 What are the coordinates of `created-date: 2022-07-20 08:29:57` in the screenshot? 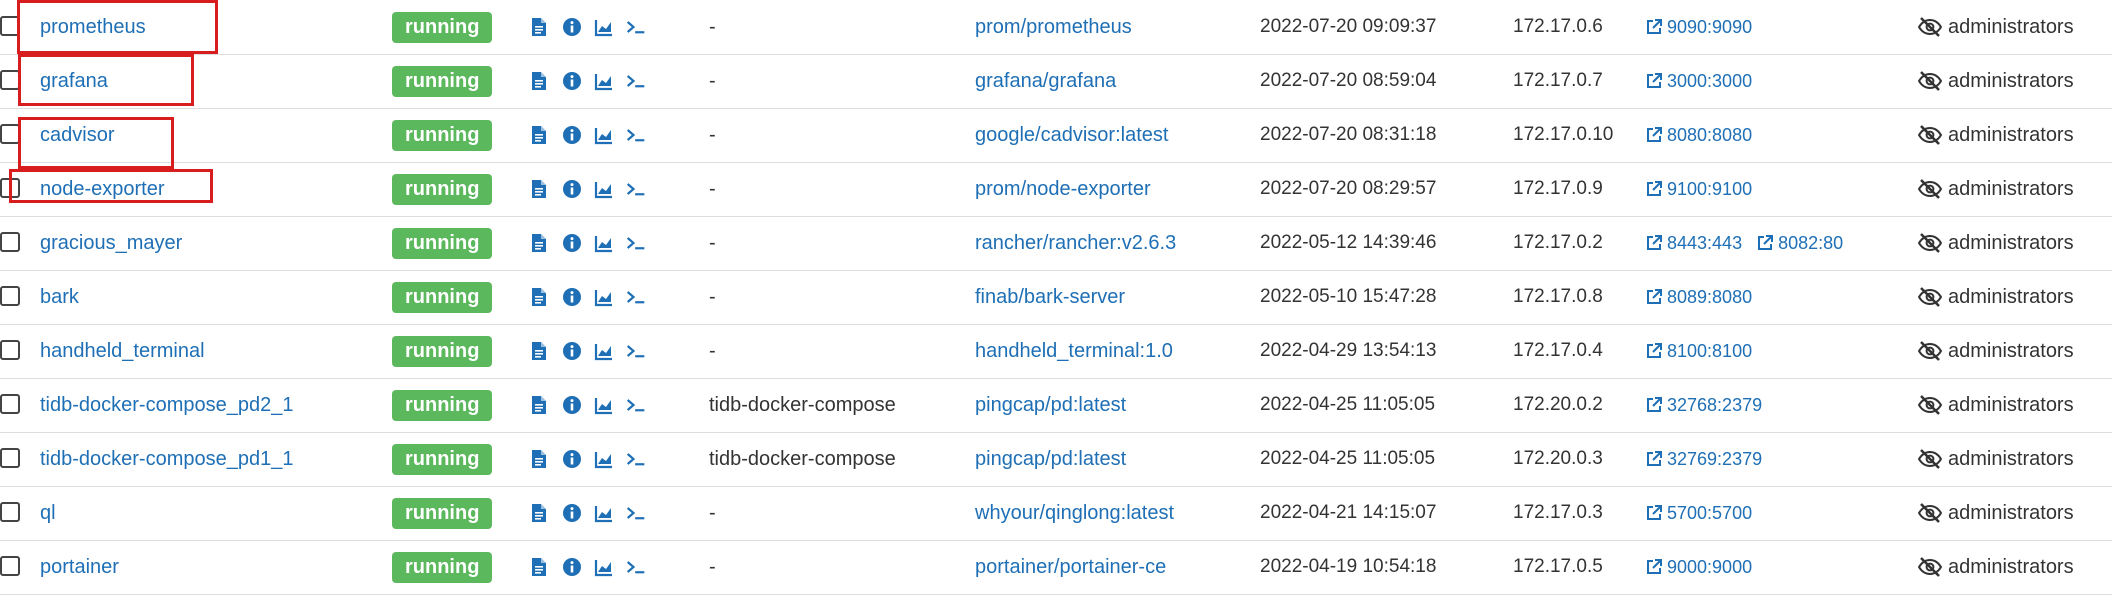 It's located at (1348, 188).